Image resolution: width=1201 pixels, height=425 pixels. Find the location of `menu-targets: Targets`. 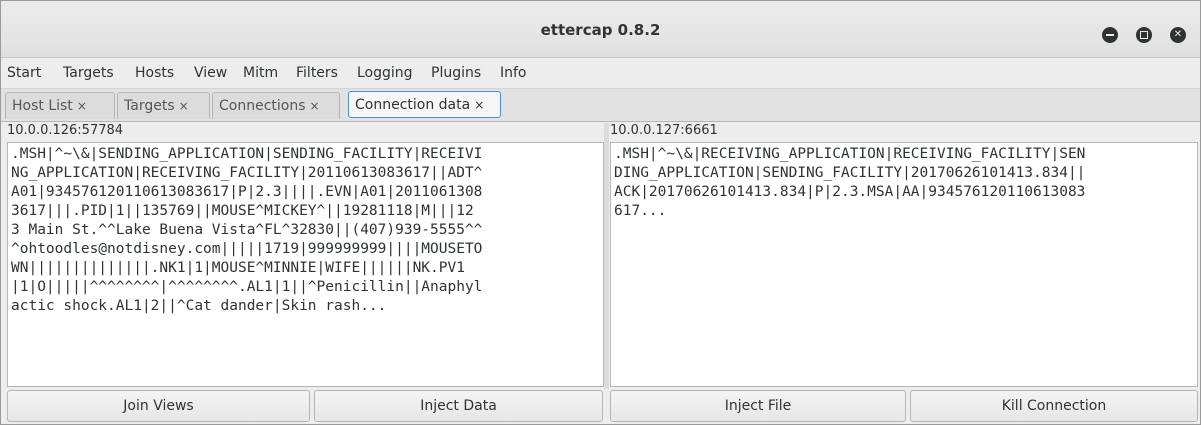

menu-targets: Targets is located at coordinates (88, 73).